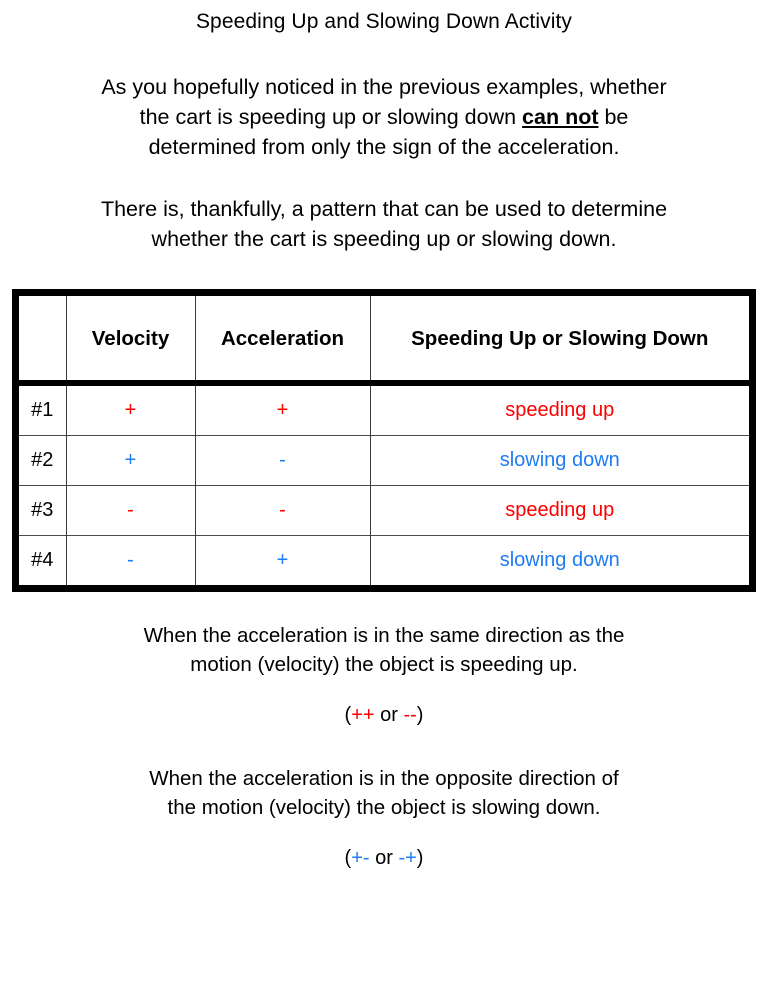 Image resolution: width=768 pixels, height=994 pixels. What do you see at coordinates (43, 510) in the screenshot?
I see `row-label: #3` at bounding box center [43, 510].